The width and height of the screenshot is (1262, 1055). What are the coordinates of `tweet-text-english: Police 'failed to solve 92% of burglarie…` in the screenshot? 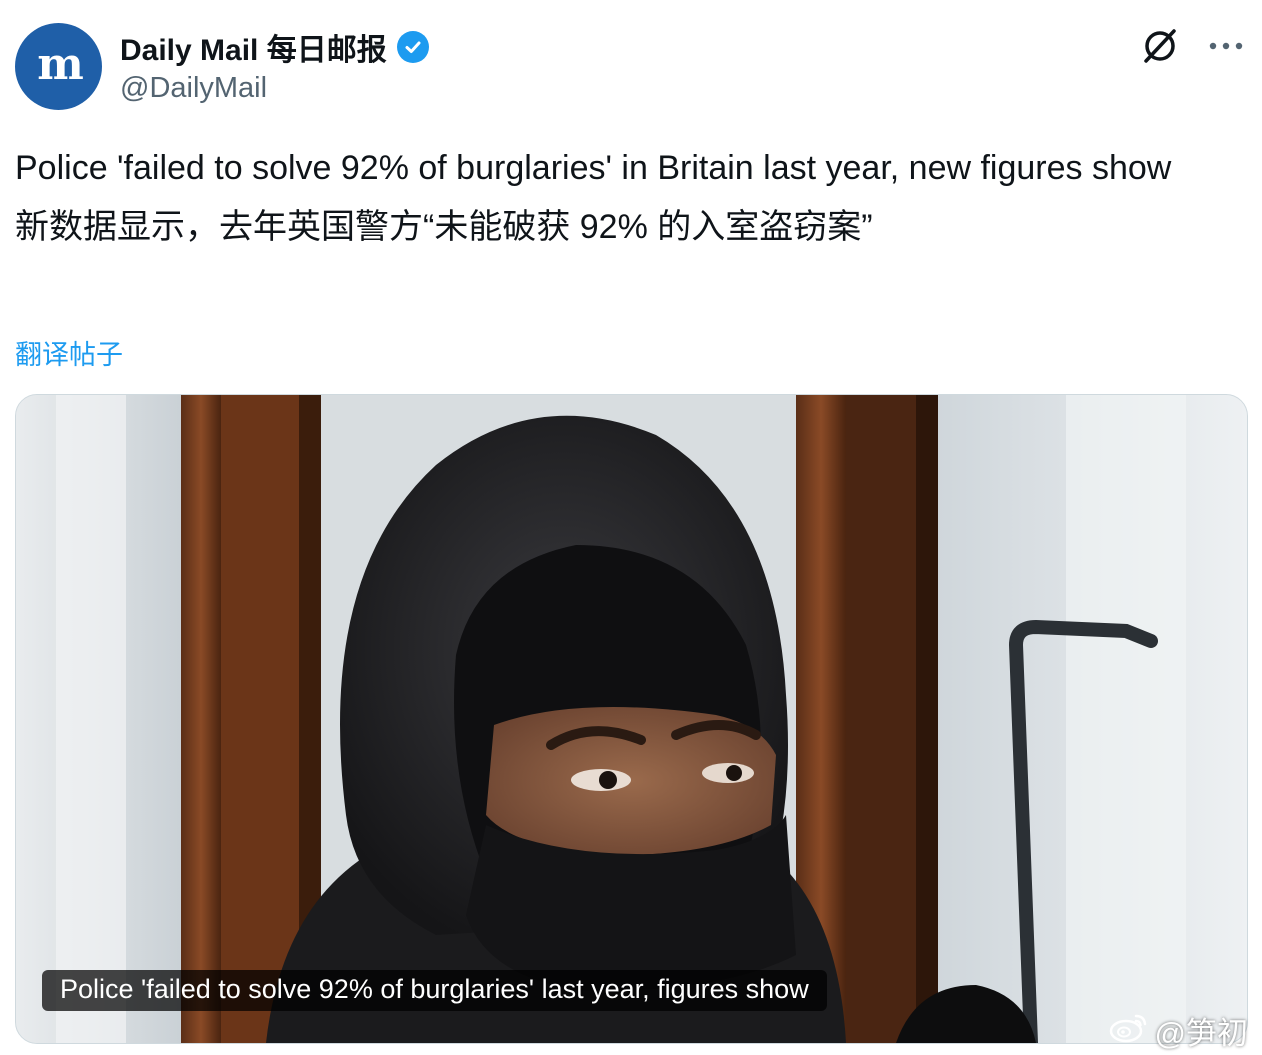 It's located at (593, 168).